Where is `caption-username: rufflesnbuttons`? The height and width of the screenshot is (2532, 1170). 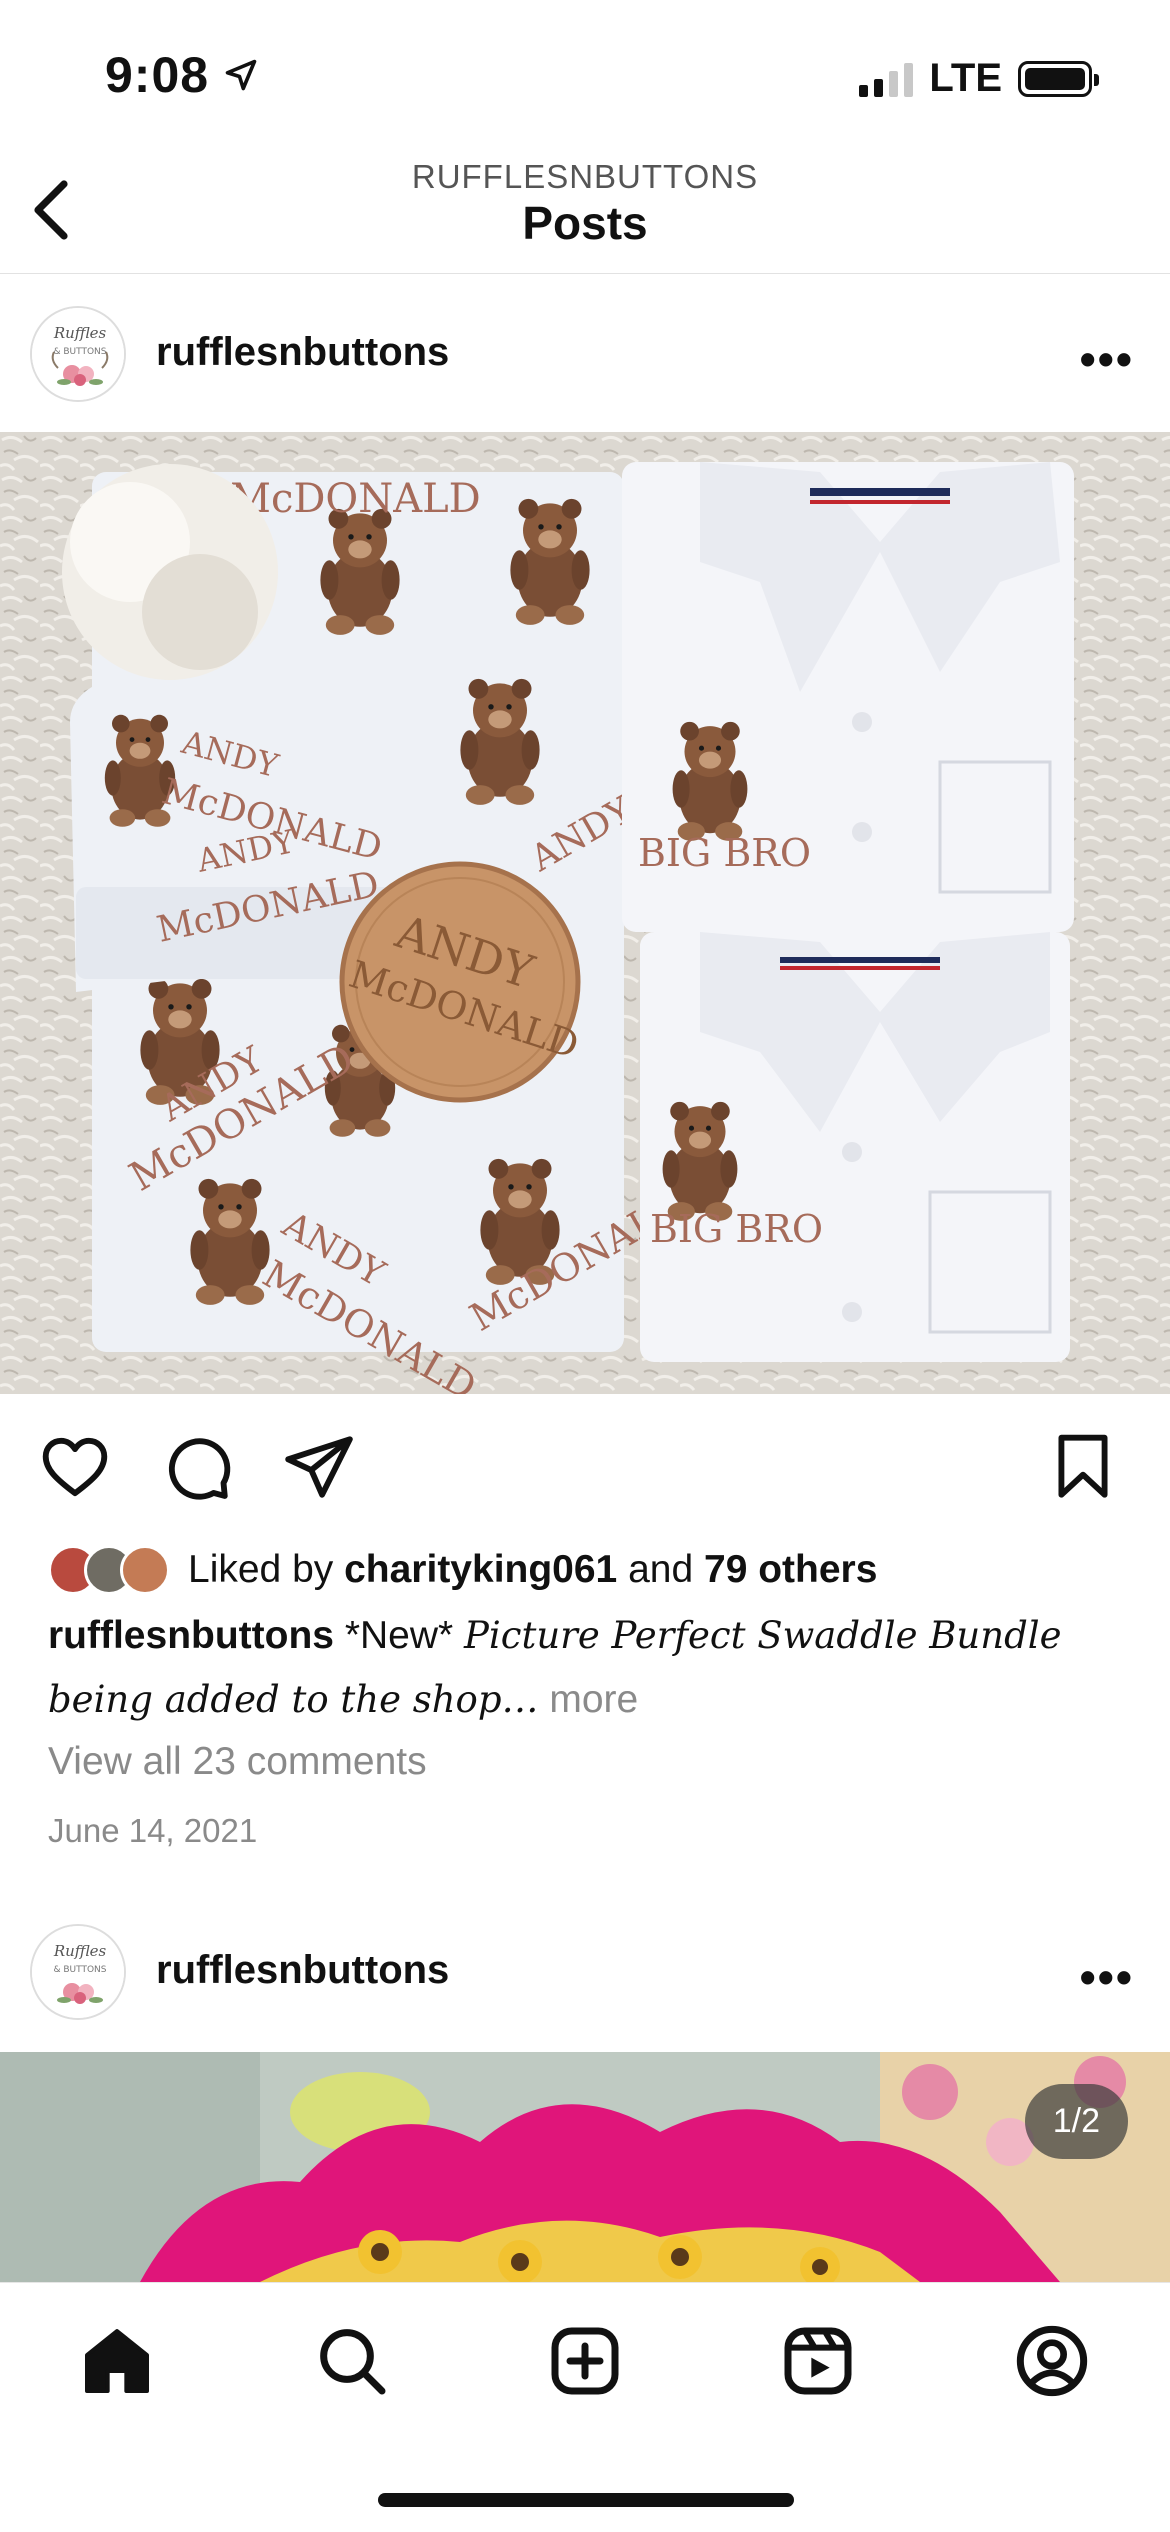
caption-username: rufflesnbuttons is located at coordinates (191, 1635).